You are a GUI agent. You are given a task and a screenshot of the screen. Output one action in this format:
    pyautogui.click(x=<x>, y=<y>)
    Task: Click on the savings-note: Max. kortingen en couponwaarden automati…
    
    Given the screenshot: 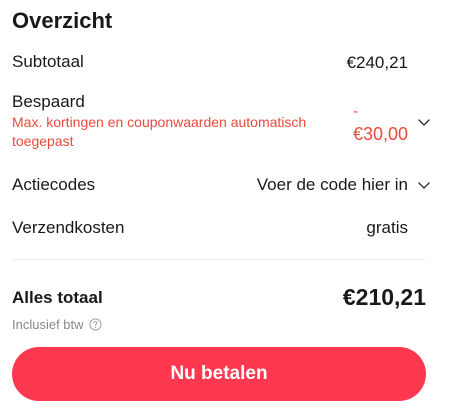 What is the action you would take?
    pyautogui.click(x=159, y=131)
    